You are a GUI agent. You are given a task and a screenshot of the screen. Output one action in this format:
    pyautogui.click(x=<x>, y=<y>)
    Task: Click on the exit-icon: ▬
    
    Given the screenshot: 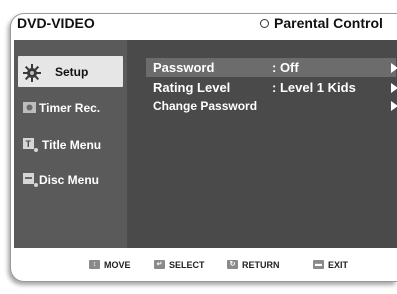 What is the action you would take?
    pyautogui.click(x=318, y=264)
    